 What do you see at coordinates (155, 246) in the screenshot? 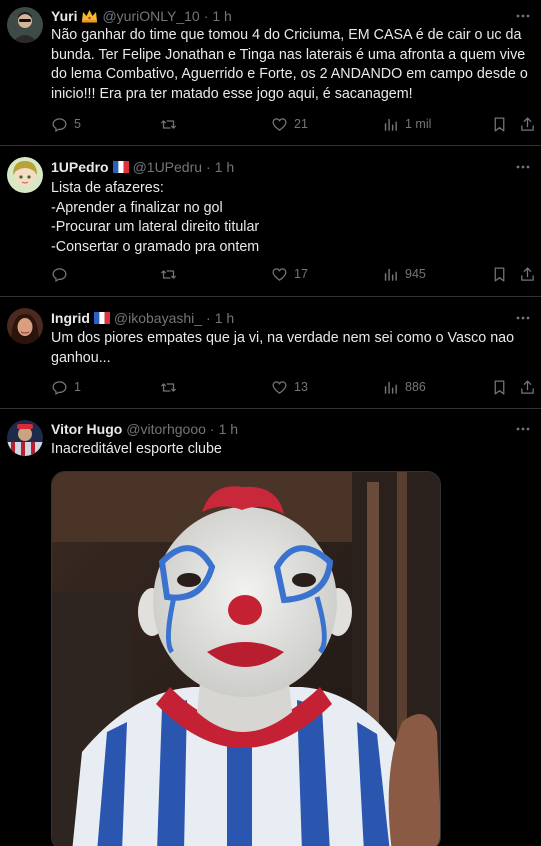
I see `tweet-text-line: -Consertar o gramado pra ontem` at bounding box center [155, 246].